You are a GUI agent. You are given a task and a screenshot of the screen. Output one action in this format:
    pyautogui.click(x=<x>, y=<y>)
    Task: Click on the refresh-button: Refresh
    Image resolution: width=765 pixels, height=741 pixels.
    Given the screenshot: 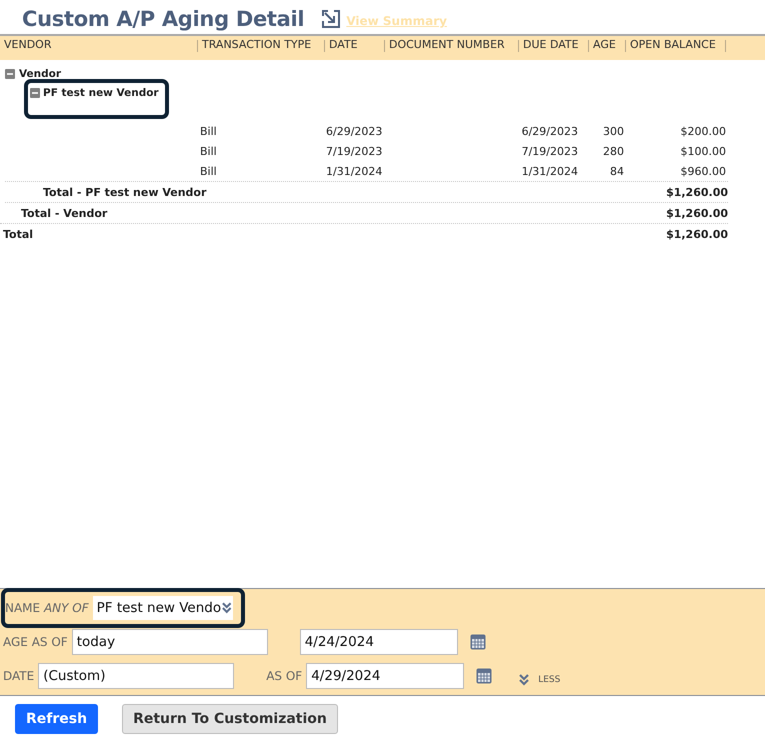 What is the action you would take?
    pyautogui.click(x=56, y=719)
    